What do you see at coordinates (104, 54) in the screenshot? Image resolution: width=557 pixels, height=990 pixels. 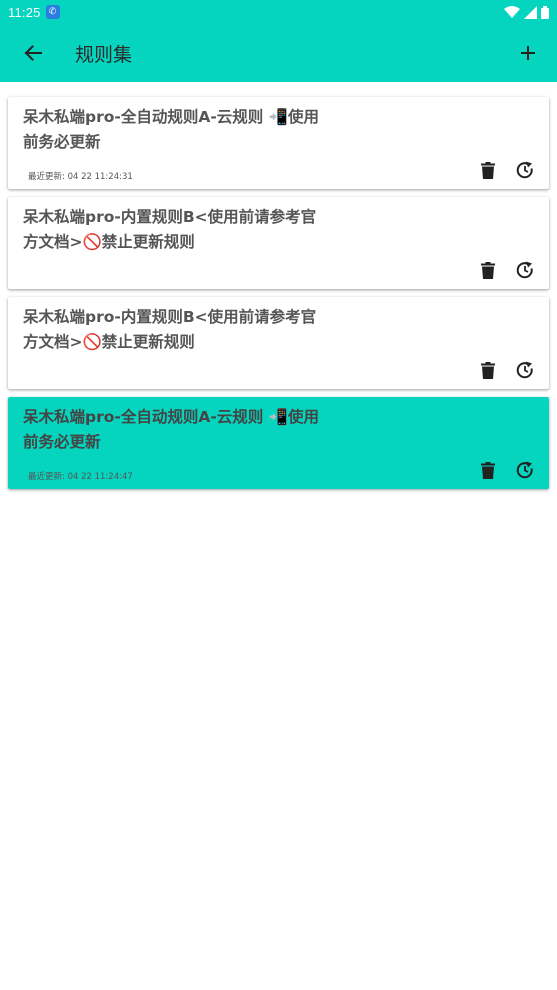 I see `page-title: 规则集` at bounding box center [104, 54].